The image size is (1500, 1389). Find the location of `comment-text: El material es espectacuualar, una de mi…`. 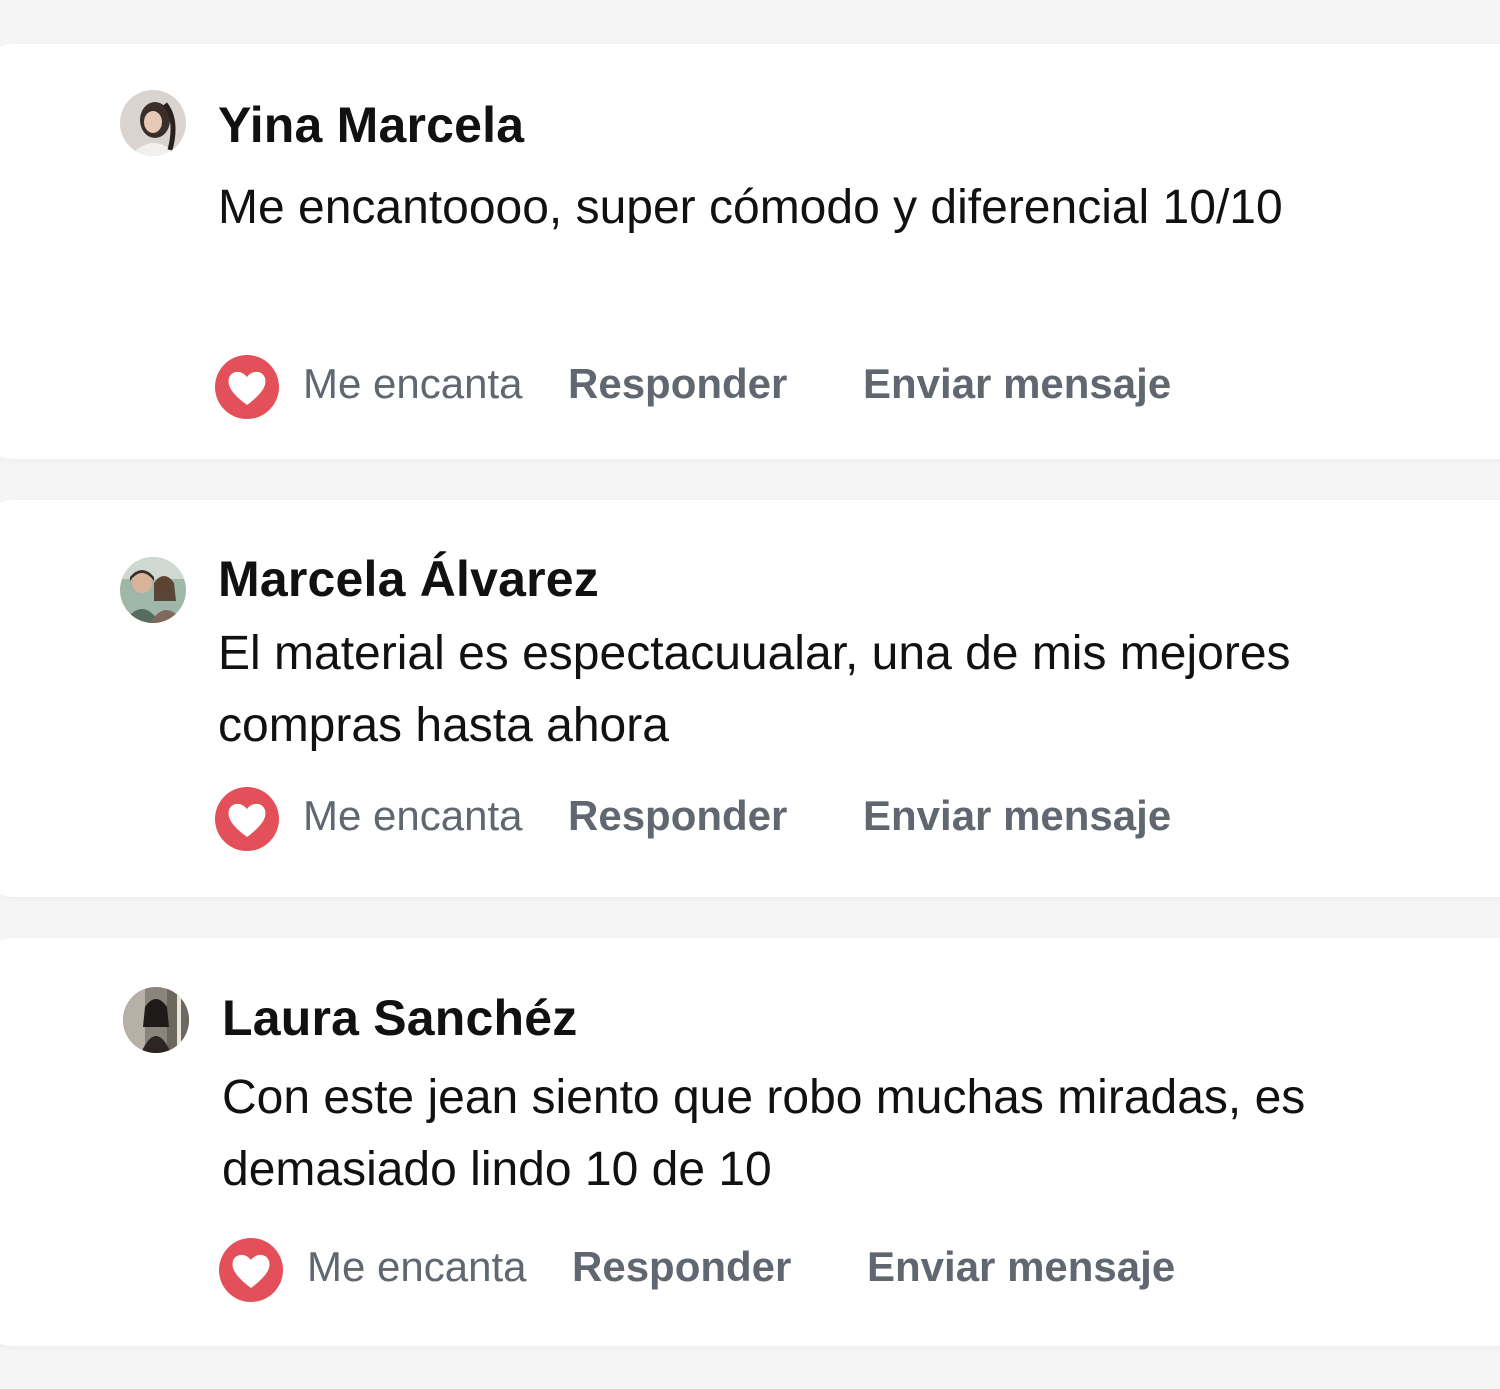

comment-text: El material es espectacuualar, una de mi… is located at coordinates (754, 689).